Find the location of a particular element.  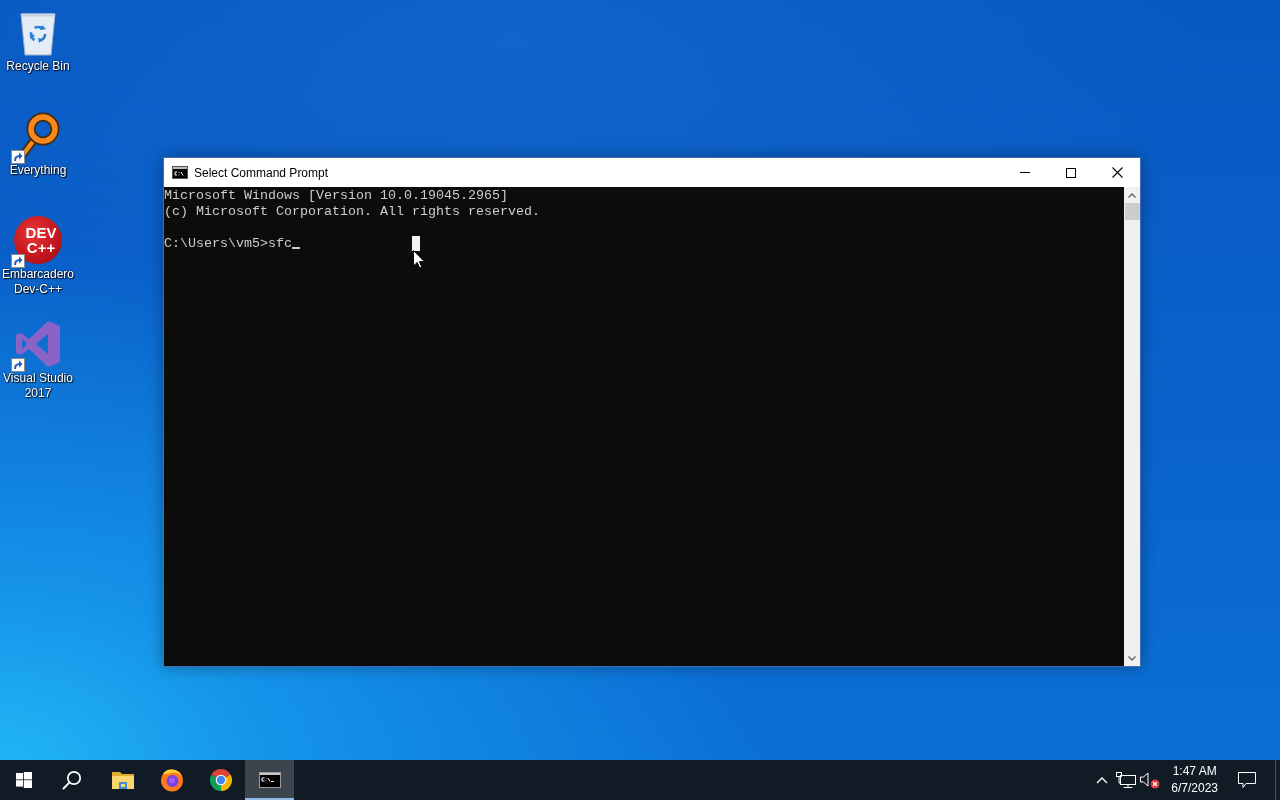

command-line: C:\Users\vm5>sfc is located at coordinates (228, 244).